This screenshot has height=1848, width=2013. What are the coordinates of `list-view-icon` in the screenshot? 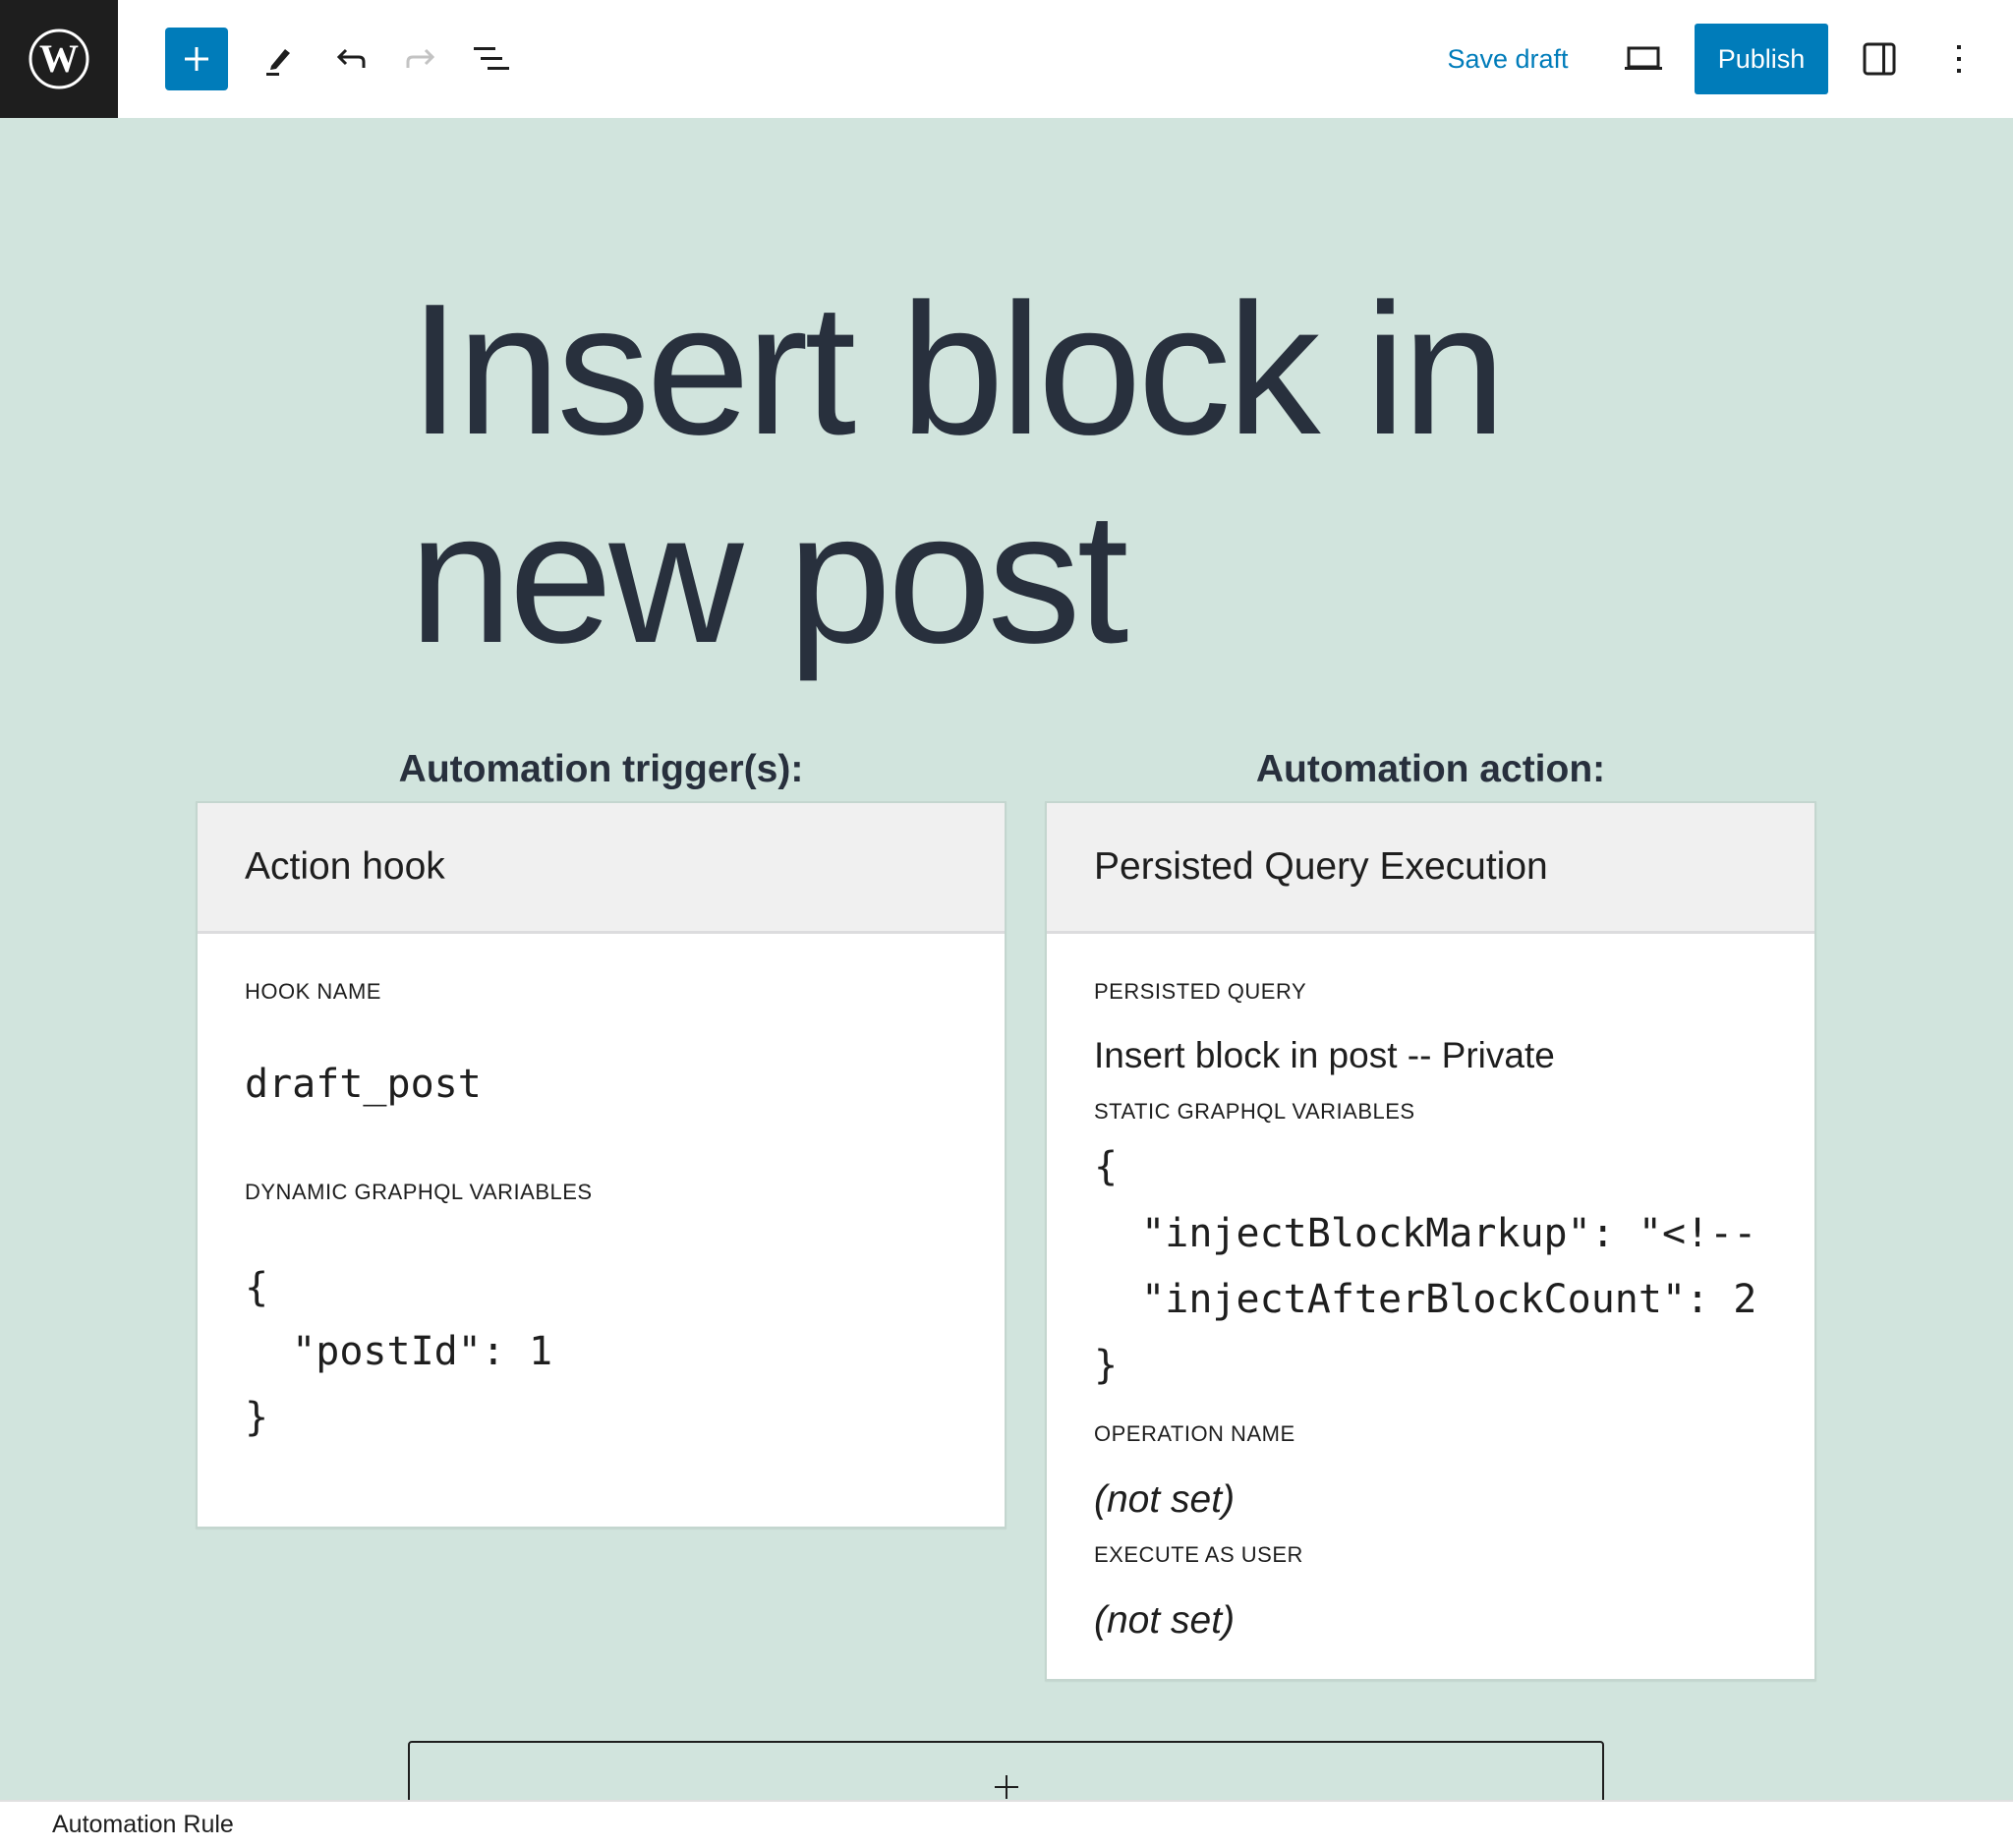 It's located at (491, 59).